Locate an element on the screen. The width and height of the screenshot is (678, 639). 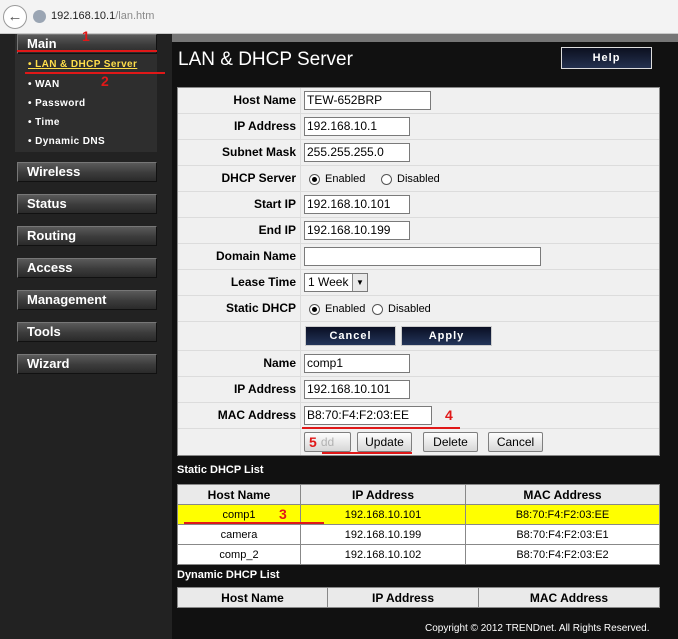
static-mac-input: B8:70:F4:F2:03:EE is located at coordinates (368, 415).